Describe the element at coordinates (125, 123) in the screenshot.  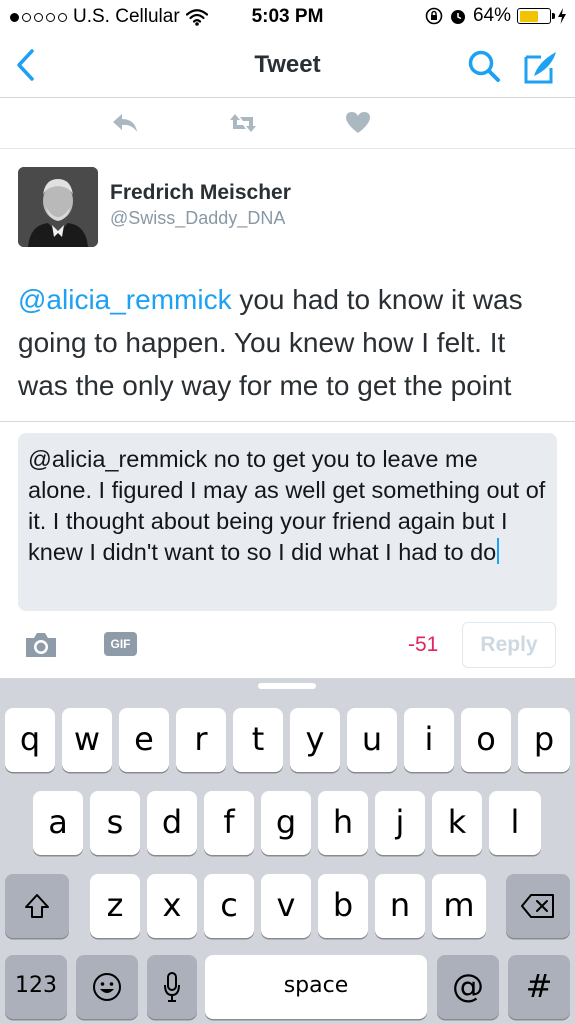
I see `reply-icon` at that location.